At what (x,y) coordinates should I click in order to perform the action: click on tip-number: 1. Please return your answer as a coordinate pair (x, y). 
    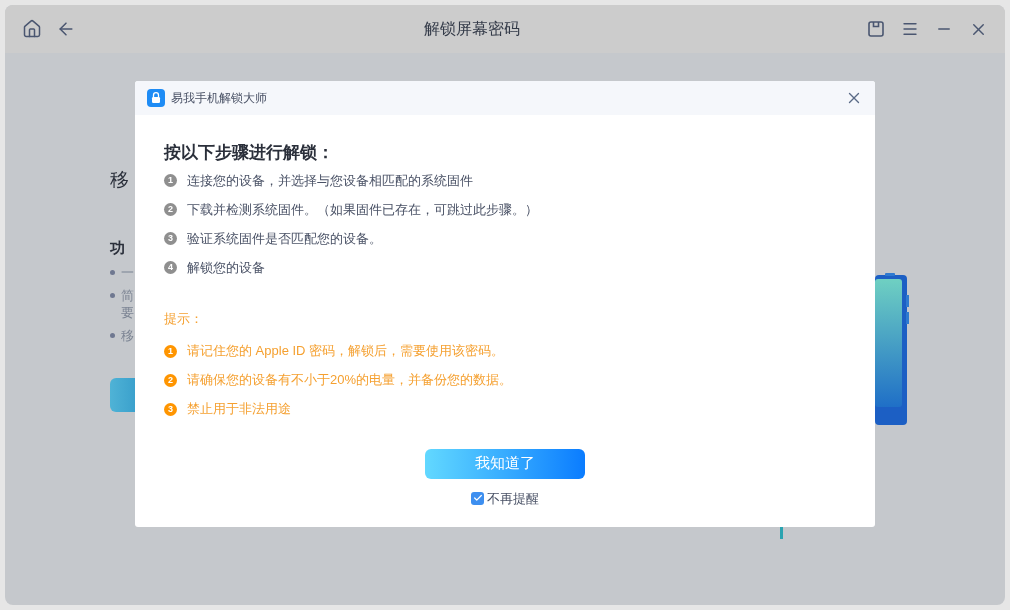
    Looking at the image, I should click on (170, 351).